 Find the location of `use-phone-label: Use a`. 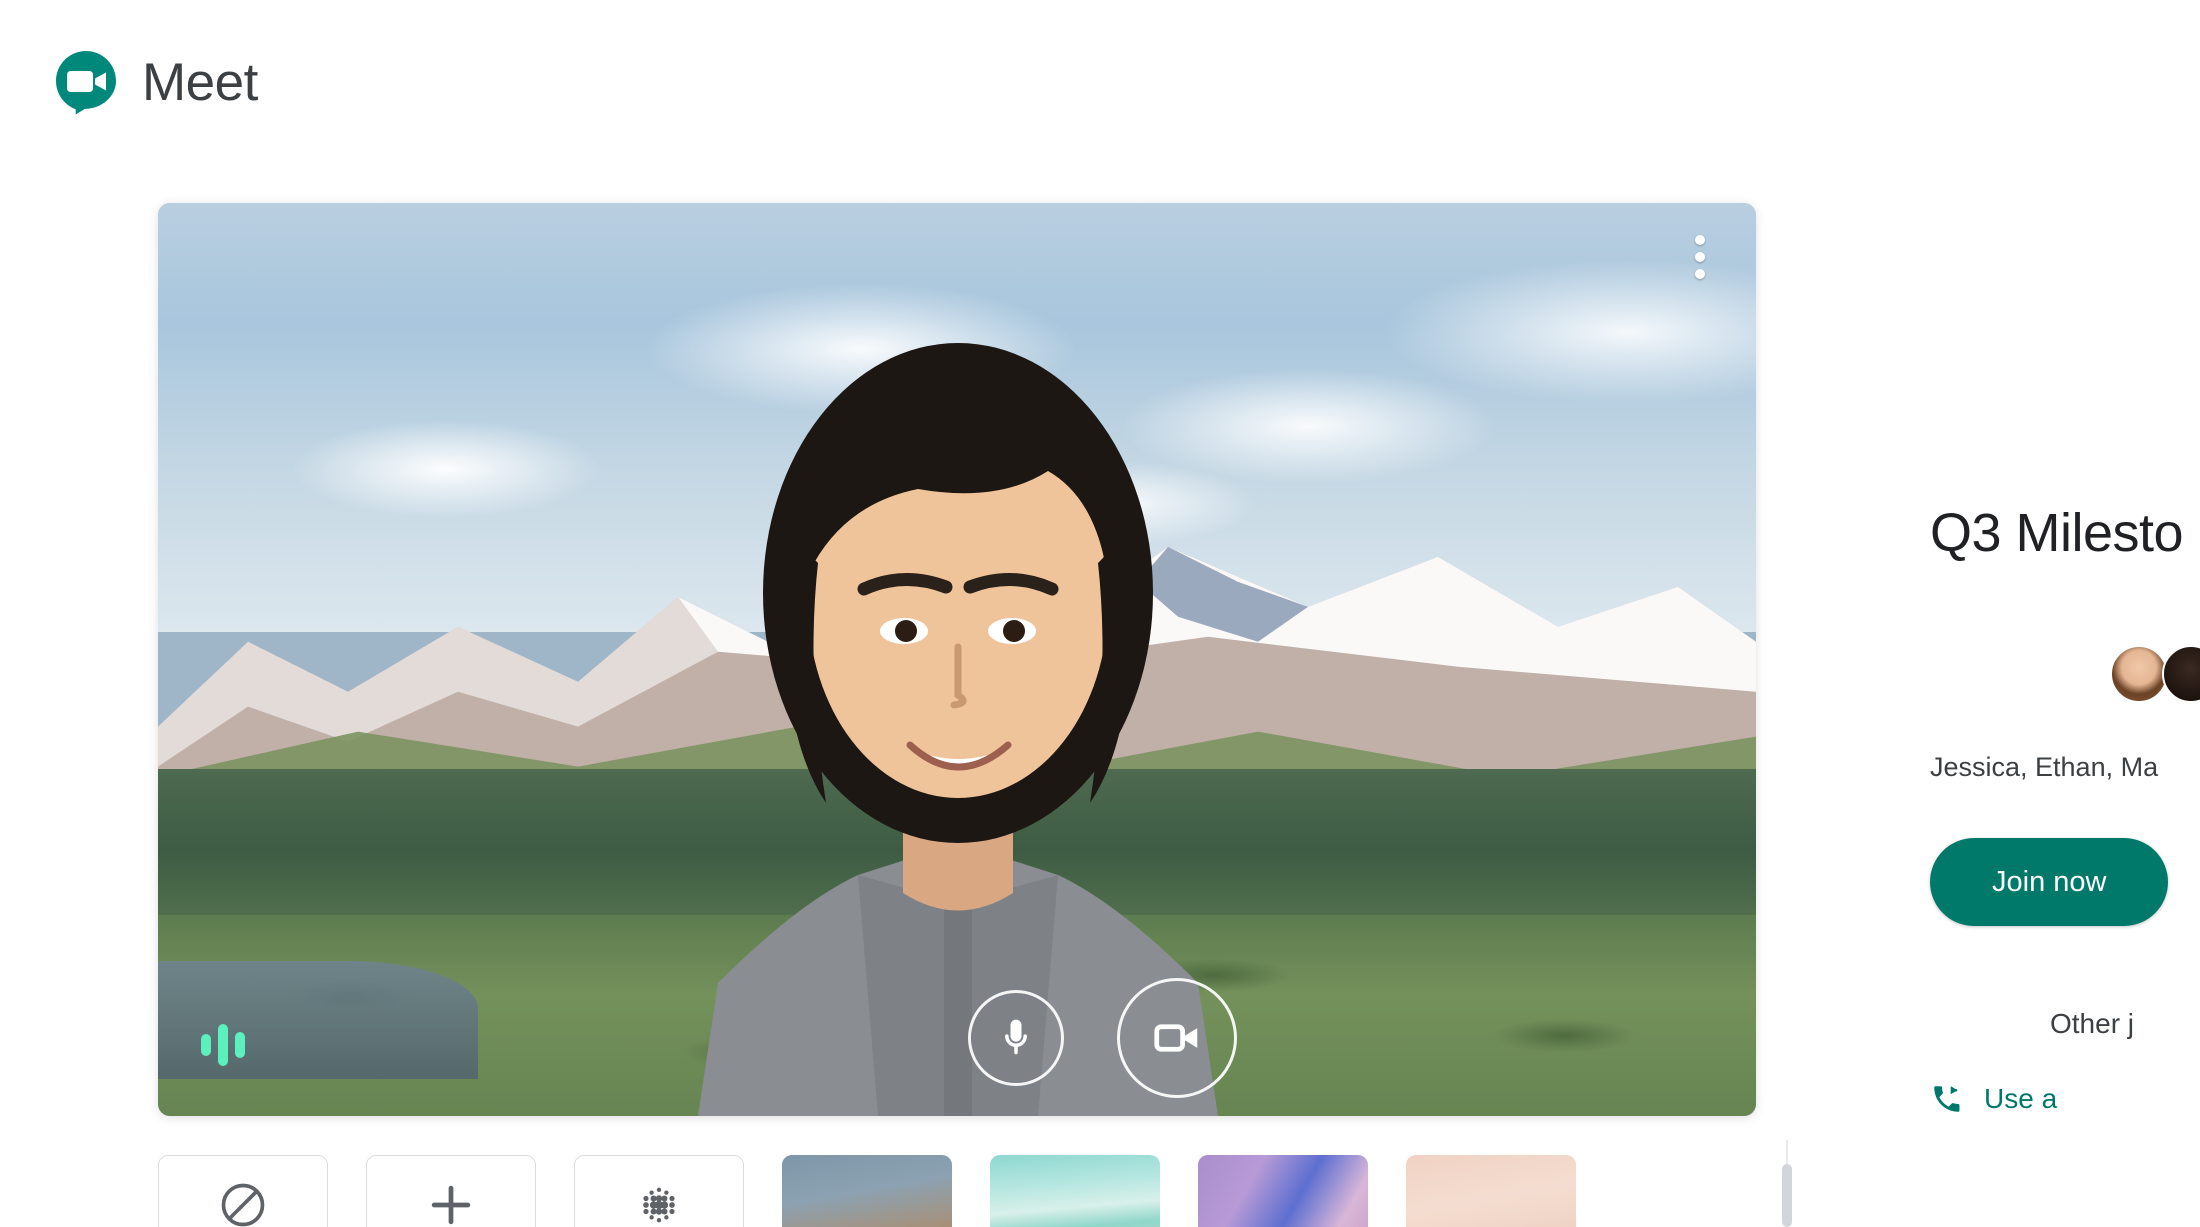

use-phone-label: Use a is located at coordinates (2021, 1098).